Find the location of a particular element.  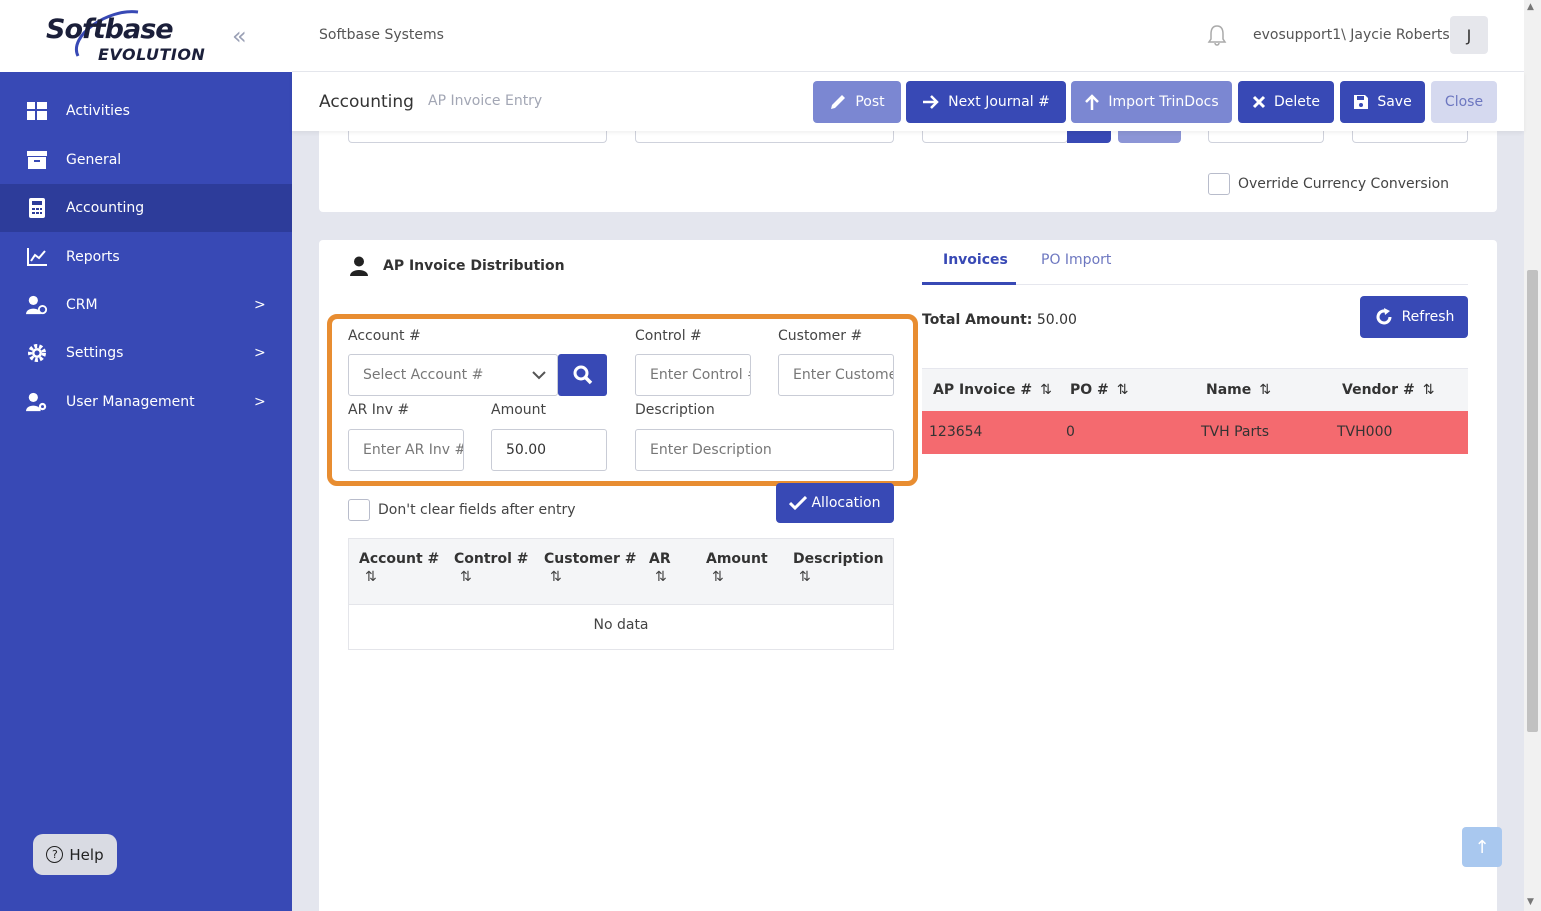

sidebar-item-general: General is located at coordinates (146, 160).